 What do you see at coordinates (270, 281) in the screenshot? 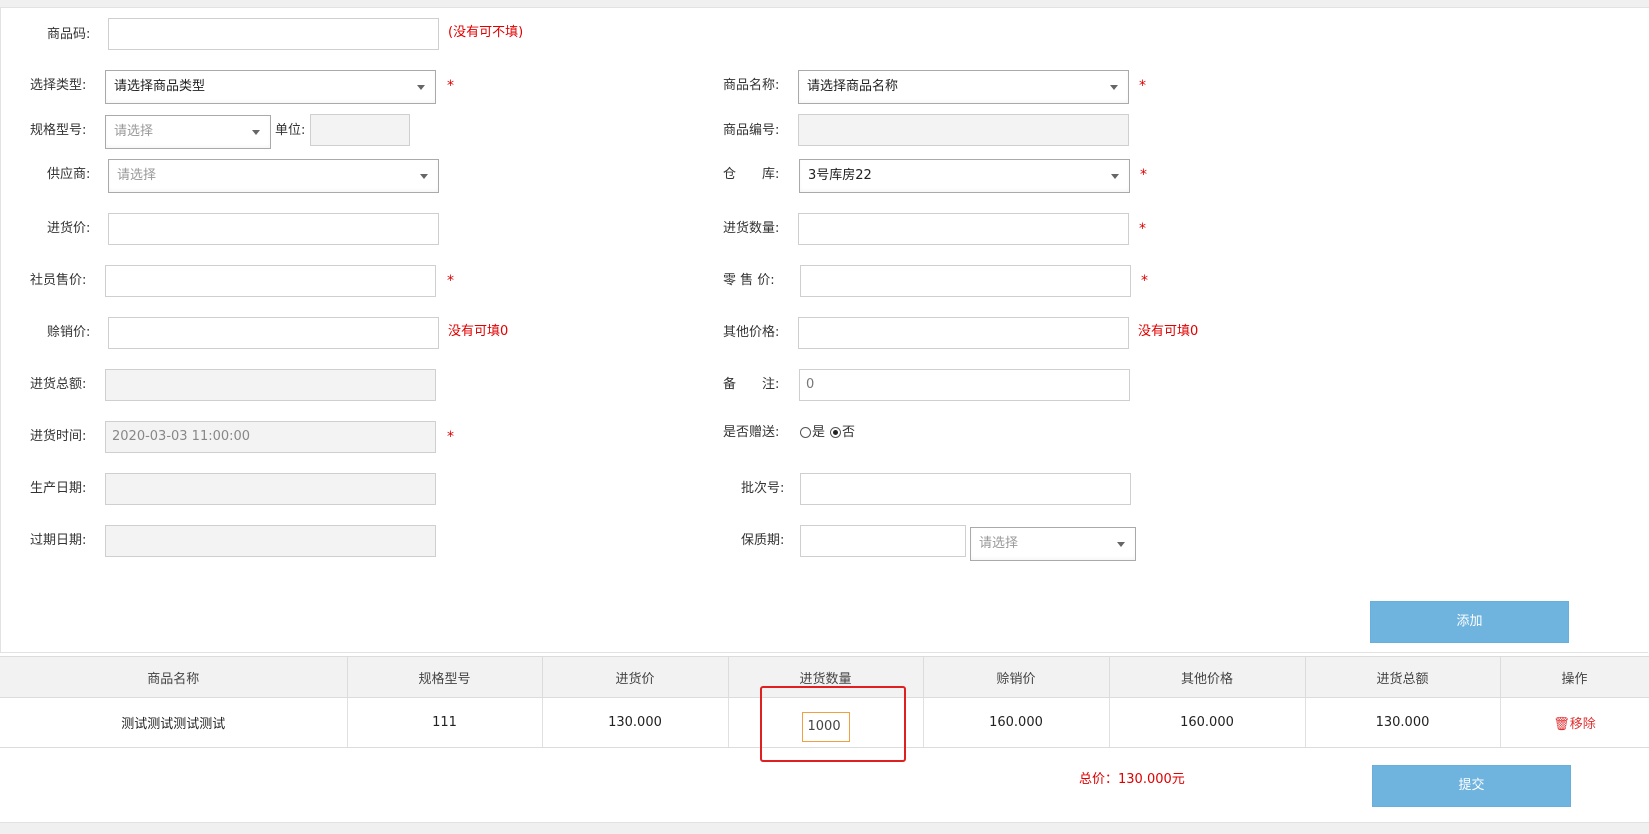
I see `member-price-input` at bounding box center [270, 281].